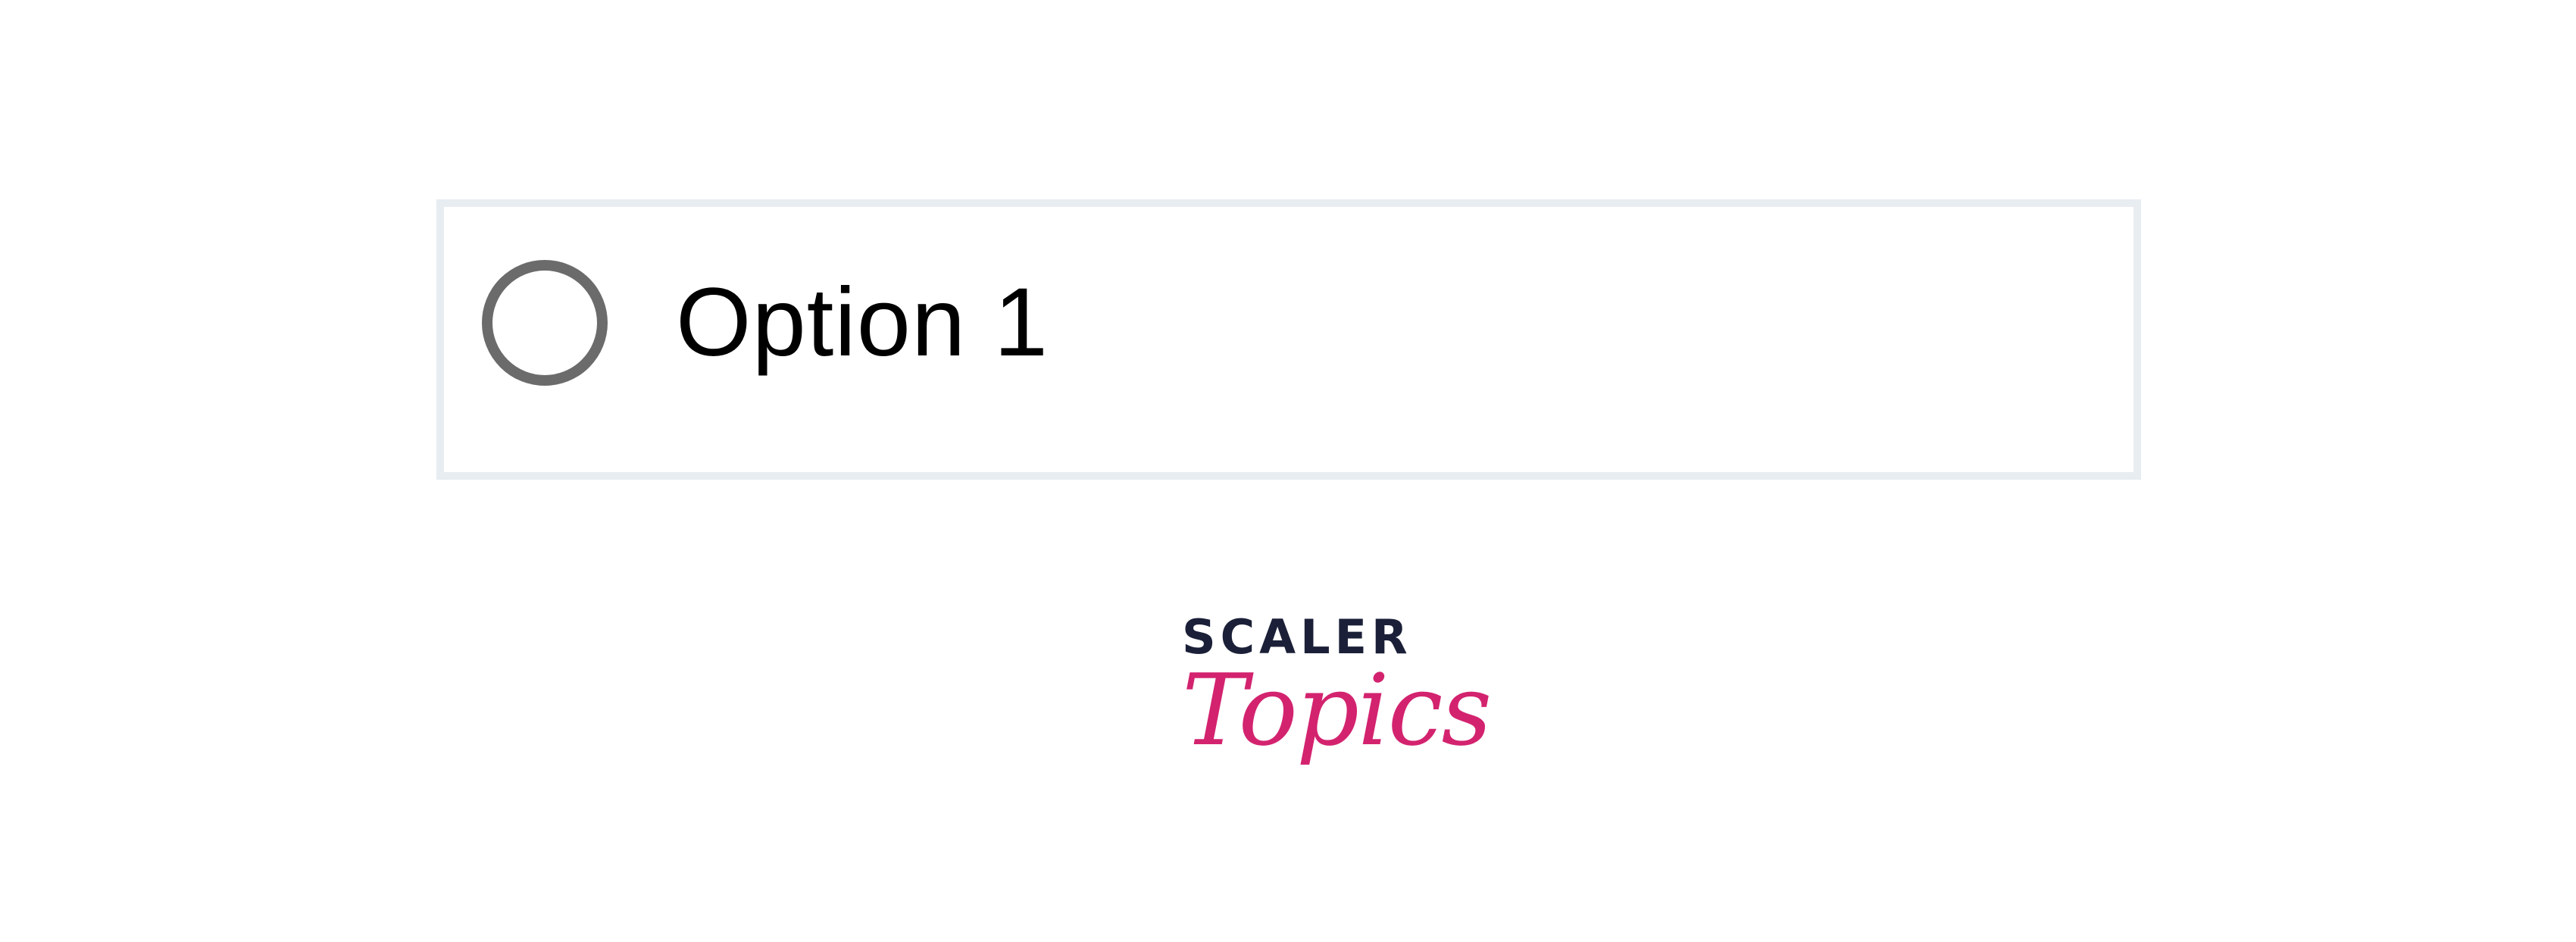 This screenshot has width=2576, height=942. What do you see at coordinates (862, 322) in the screenshot?
I see `radio-option-label: Option 1` at bounding box center [862, 322].